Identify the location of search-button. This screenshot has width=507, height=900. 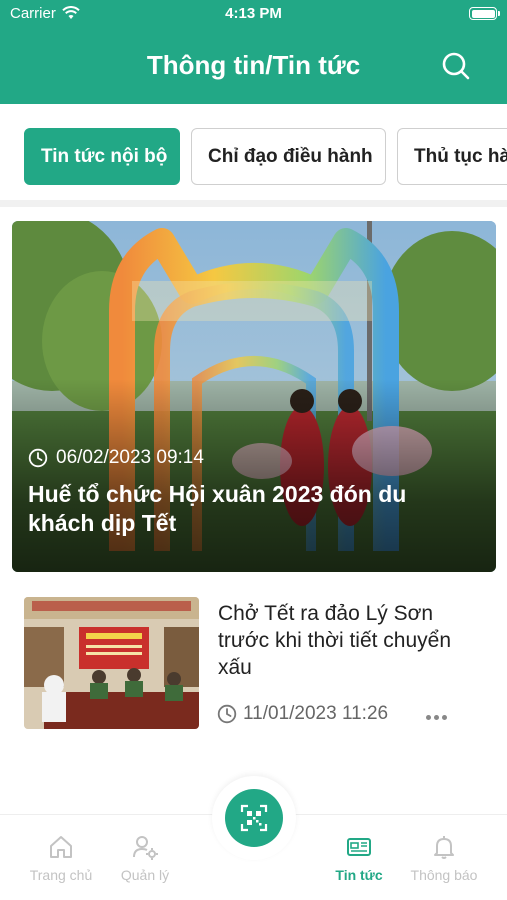
(456, 66).